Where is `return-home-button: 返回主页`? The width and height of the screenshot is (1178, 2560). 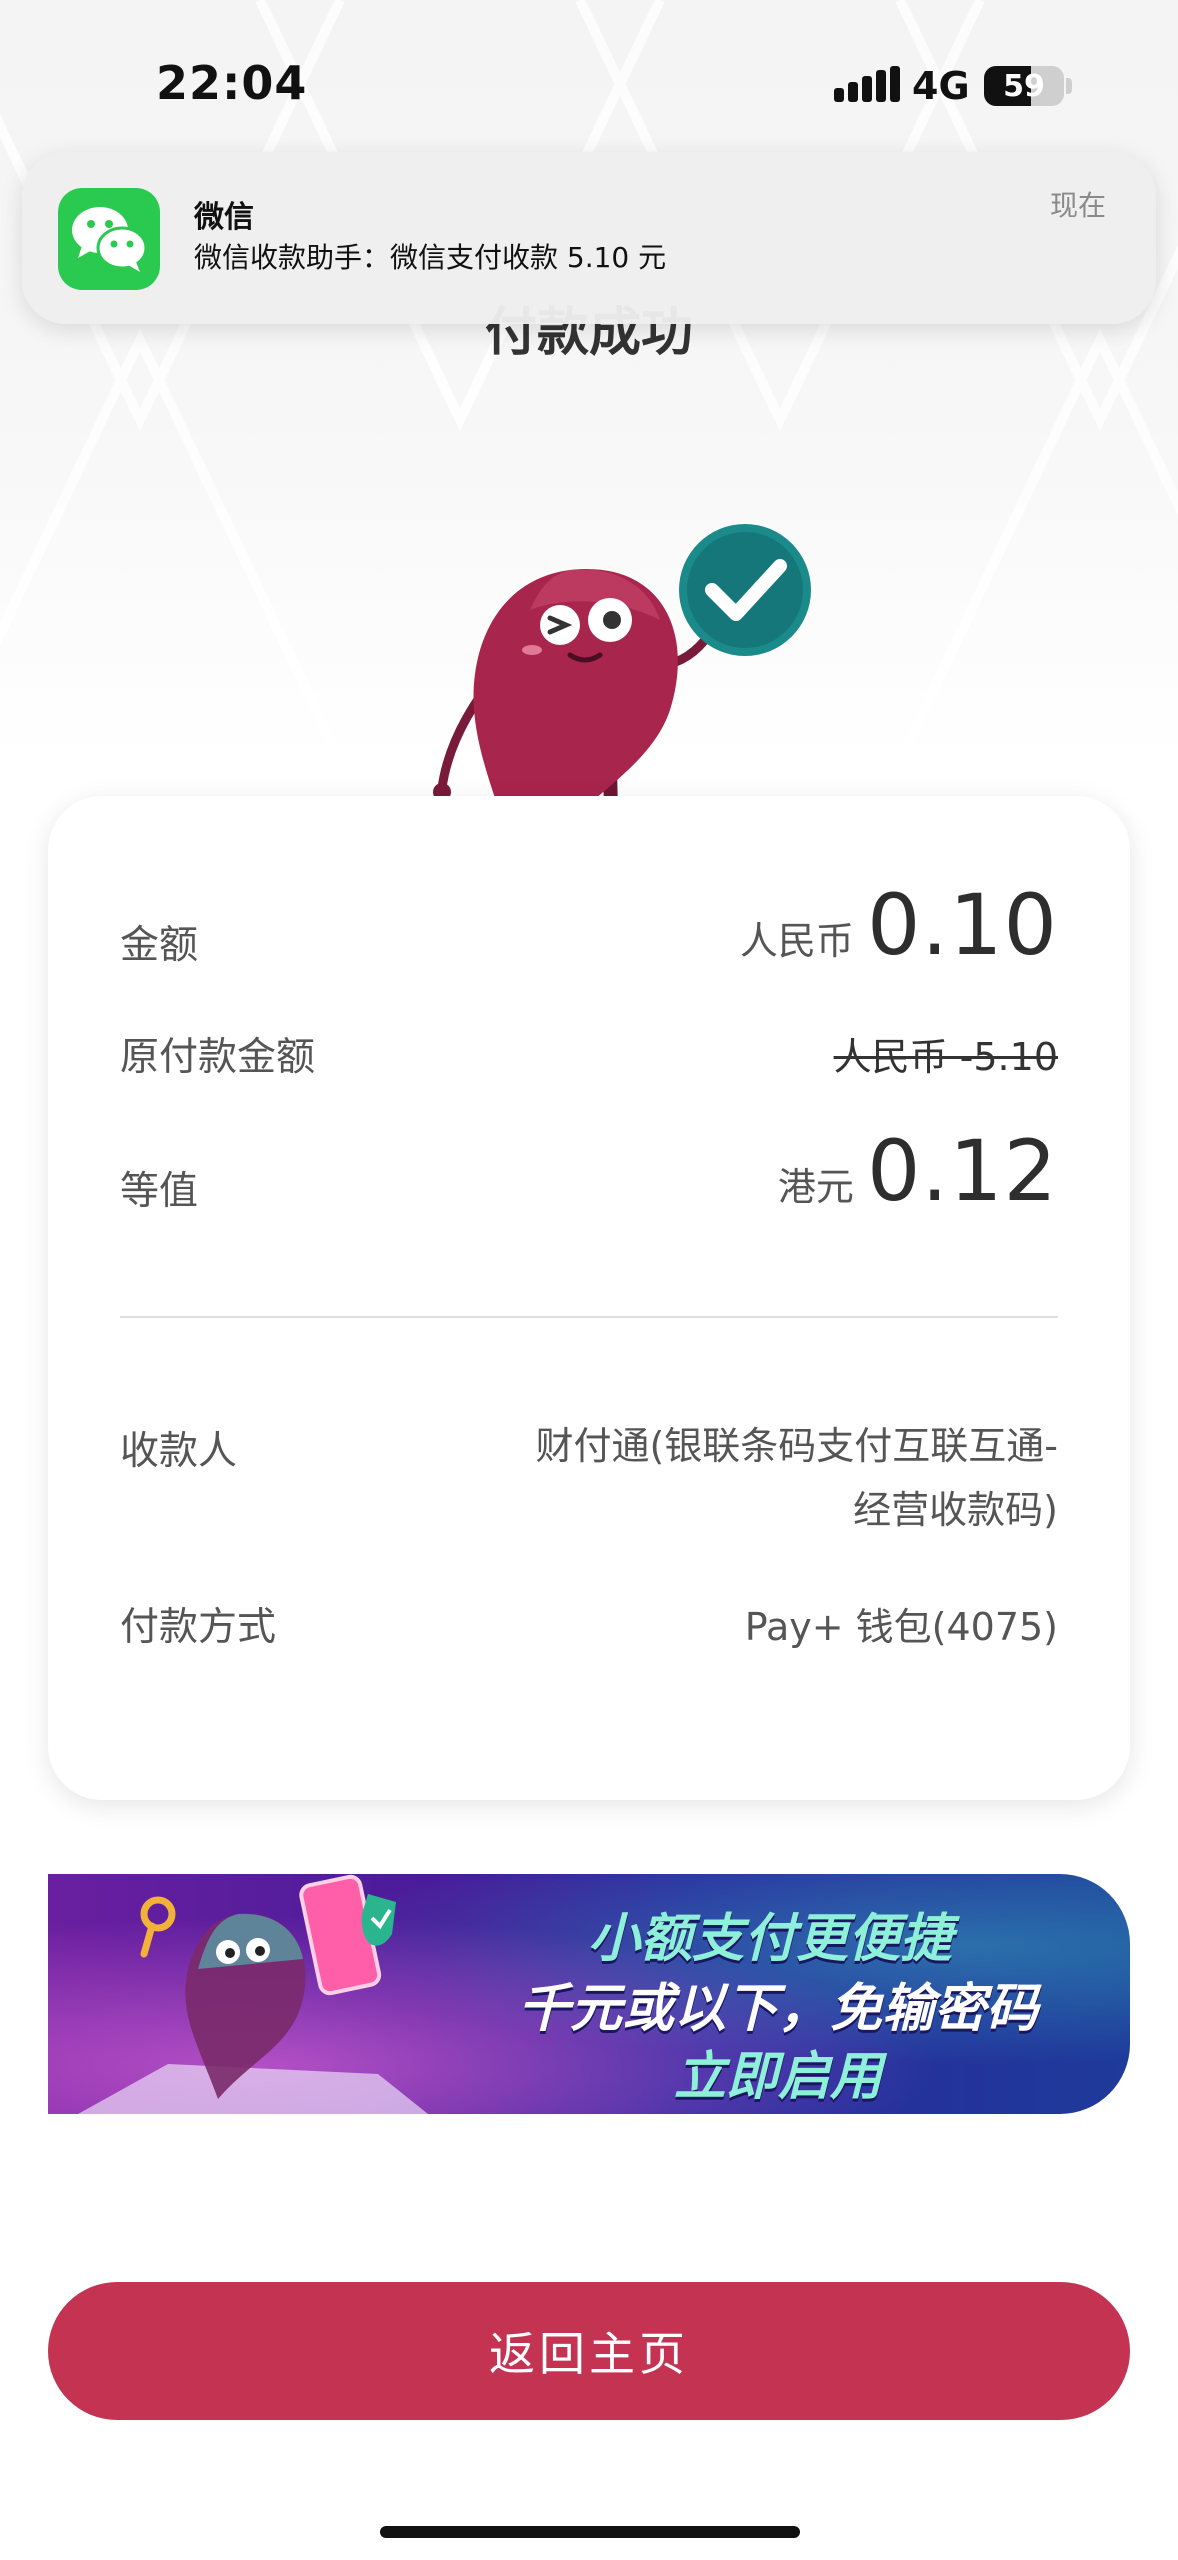
return-home-button: 返回主页 is located at coordinates (589, 2351).